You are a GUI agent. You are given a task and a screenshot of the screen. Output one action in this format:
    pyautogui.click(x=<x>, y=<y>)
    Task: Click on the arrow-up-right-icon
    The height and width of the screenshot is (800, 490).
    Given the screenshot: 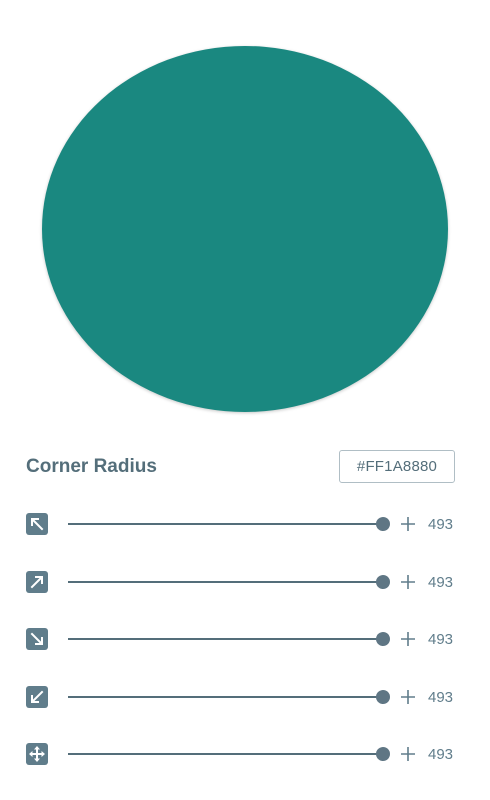 What is the action you would take?
    pyautogui.click(x=37, y=582)
    